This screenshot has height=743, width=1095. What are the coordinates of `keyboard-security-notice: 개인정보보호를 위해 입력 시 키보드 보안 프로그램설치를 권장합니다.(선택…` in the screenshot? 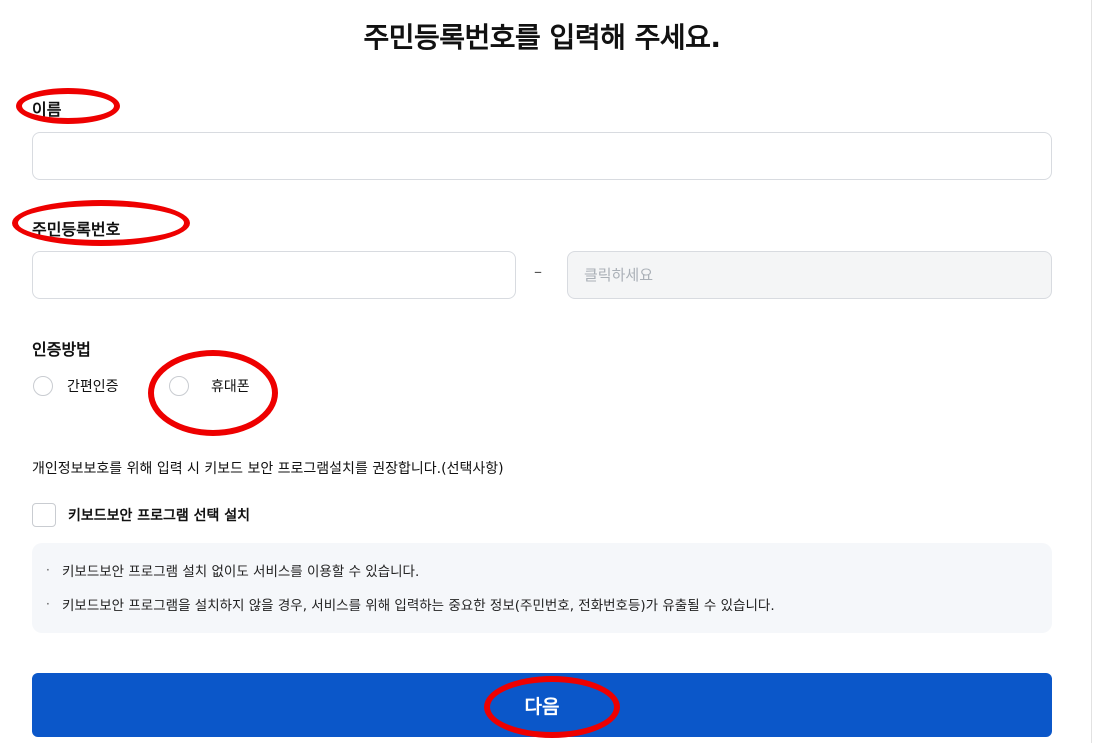 It's located at (268, 469).